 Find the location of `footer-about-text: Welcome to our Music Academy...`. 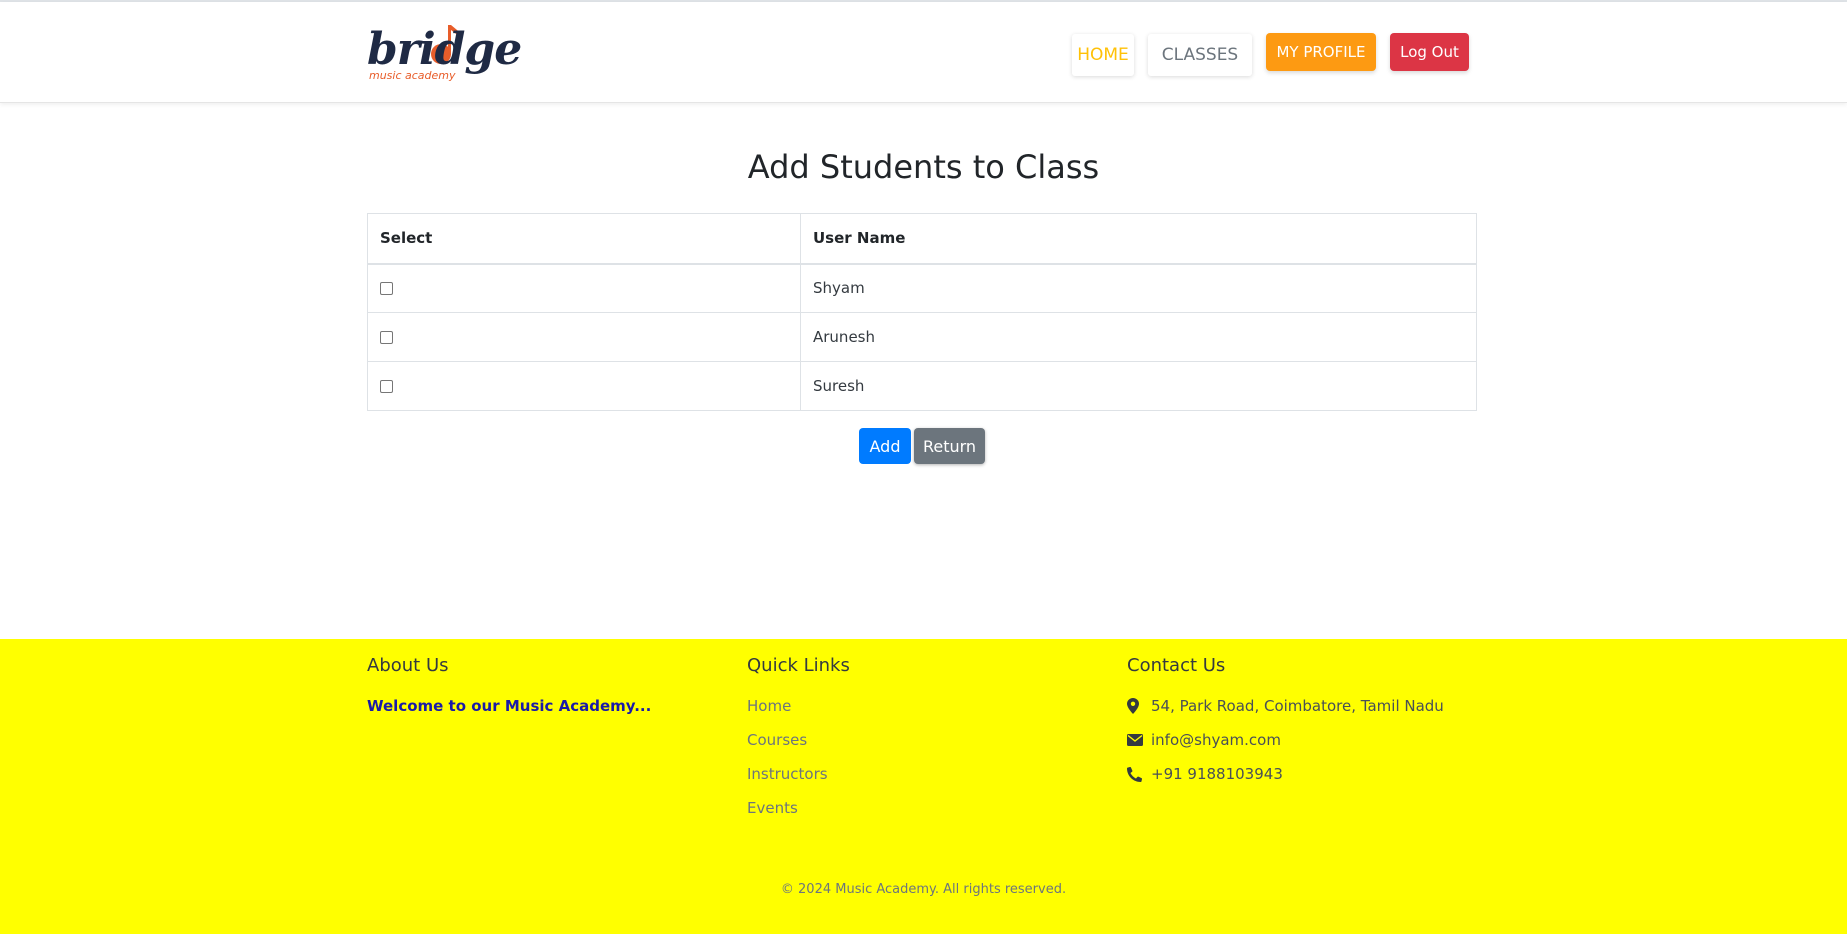

footer-about-text: Welcome to our Music Academy... is located at coordinates (509, 706).